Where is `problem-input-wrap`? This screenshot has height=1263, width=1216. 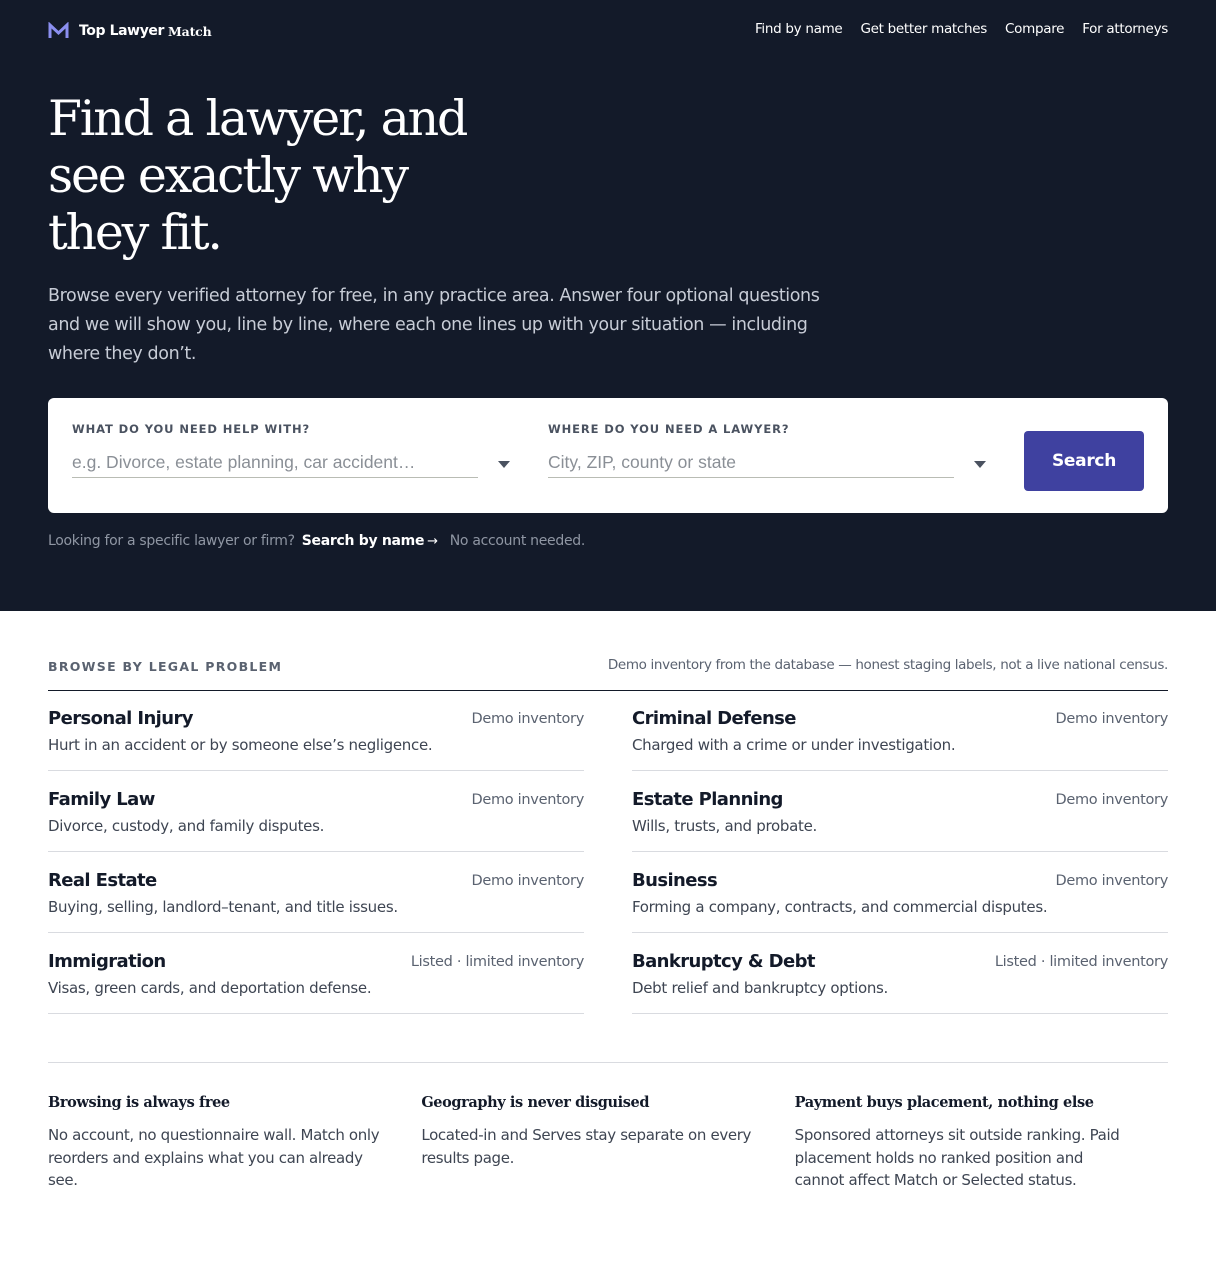
problem-input-wrap is located at coordinates (291, 463).